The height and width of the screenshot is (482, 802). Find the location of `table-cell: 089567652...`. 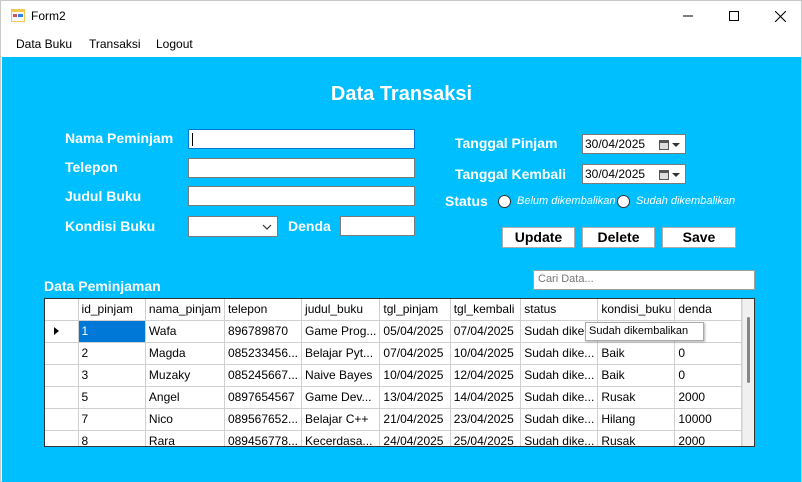

table-cell: 089567652... is located at coordinates (263, 419).